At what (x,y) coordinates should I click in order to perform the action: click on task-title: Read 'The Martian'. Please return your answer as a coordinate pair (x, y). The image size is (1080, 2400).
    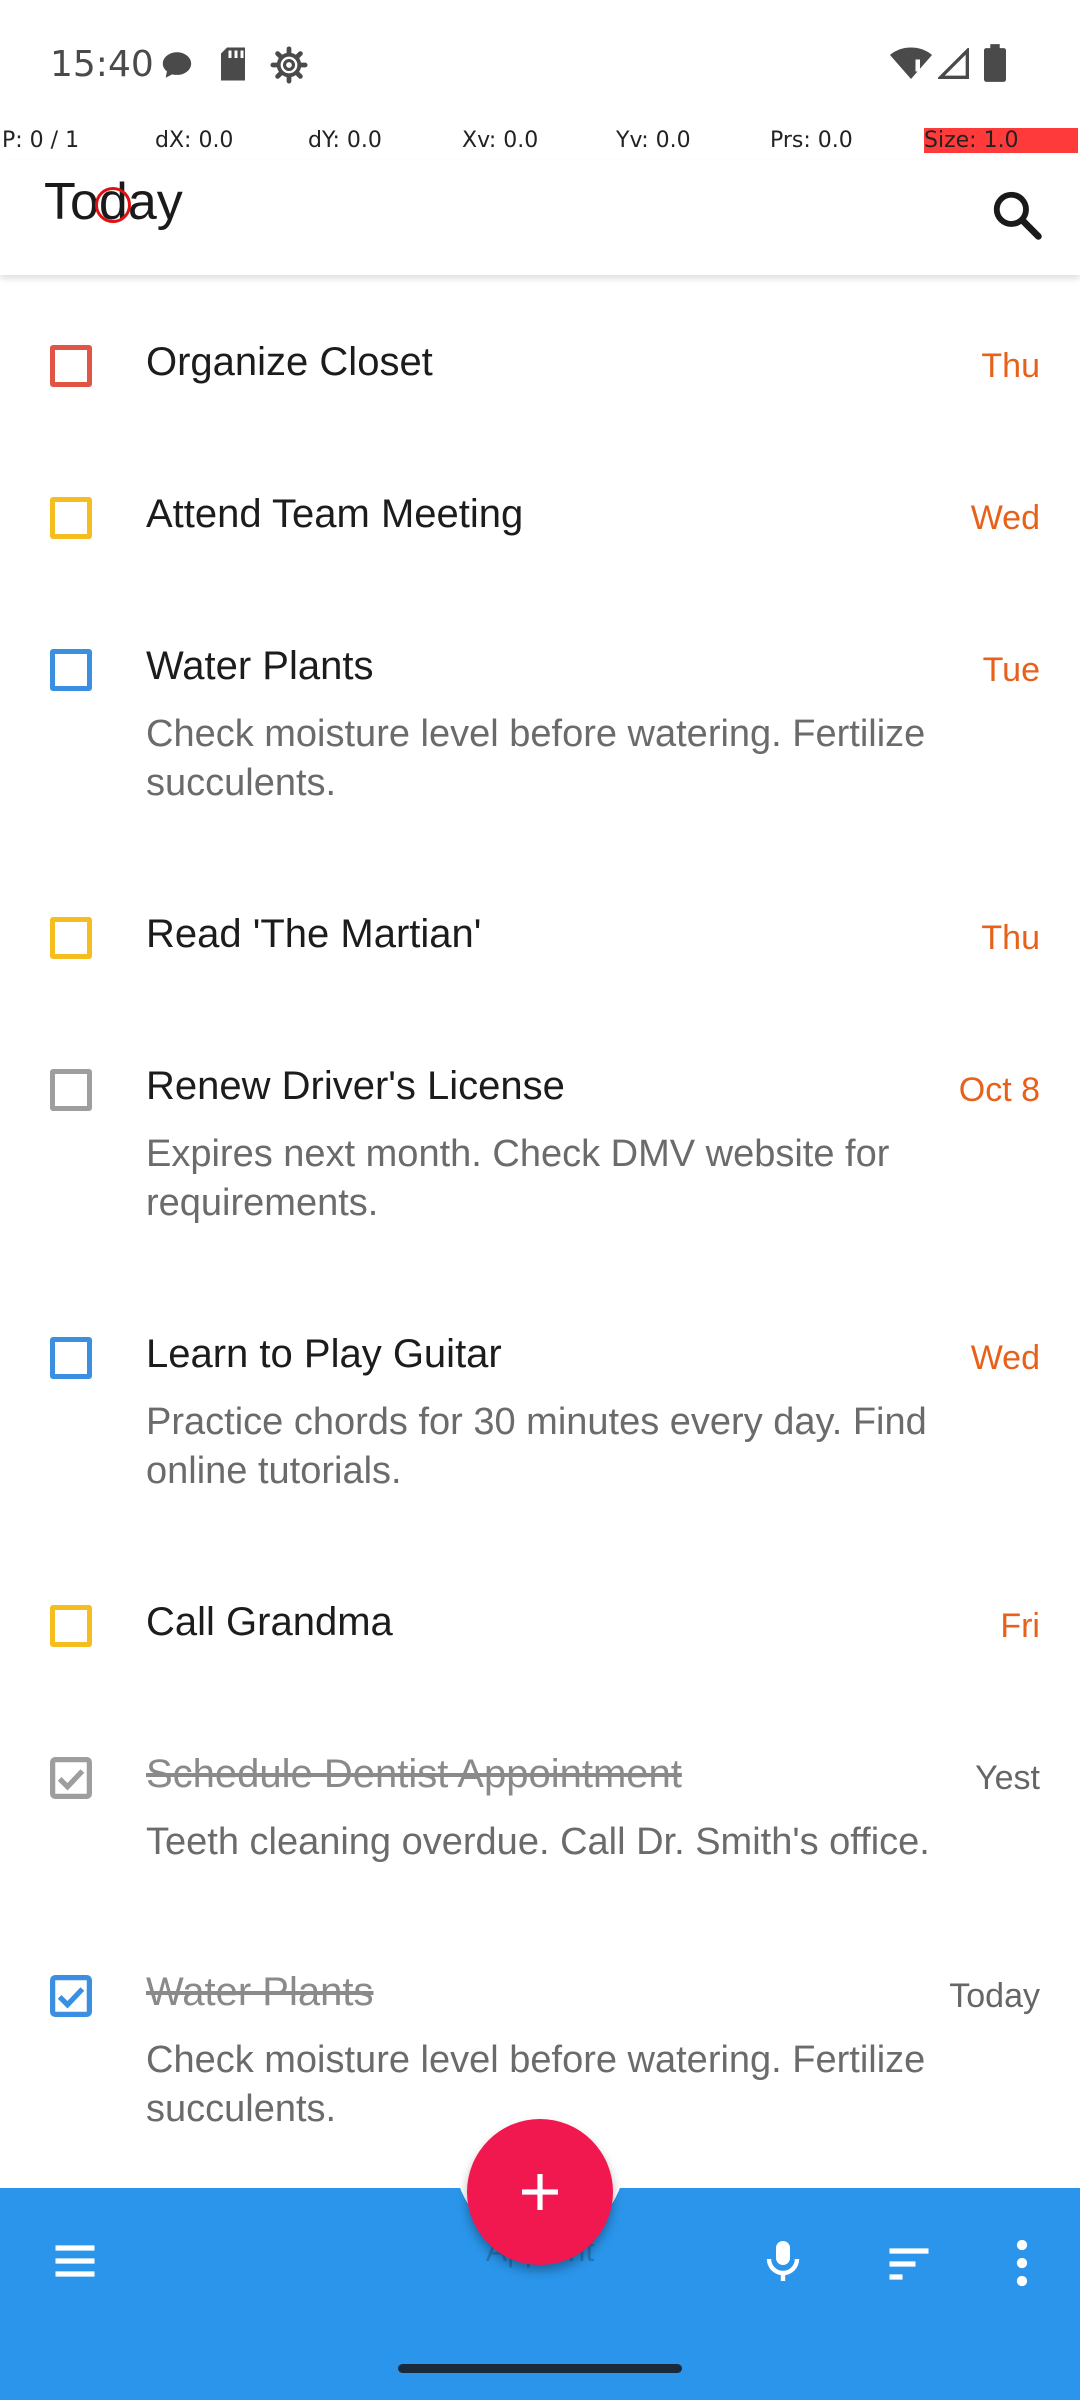
    Looking at the image, I should click on (314, 934).